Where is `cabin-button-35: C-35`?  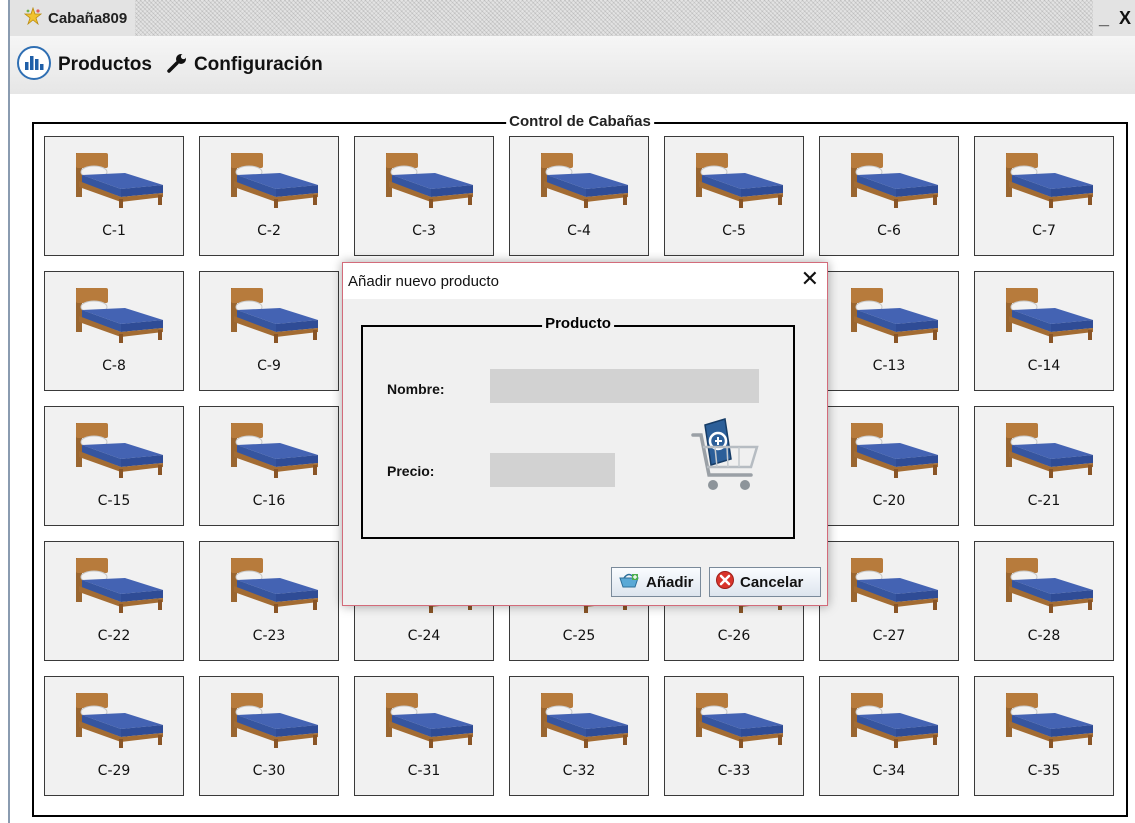 cabin-button-35: C-35 is located at coordinates (1044, 736).